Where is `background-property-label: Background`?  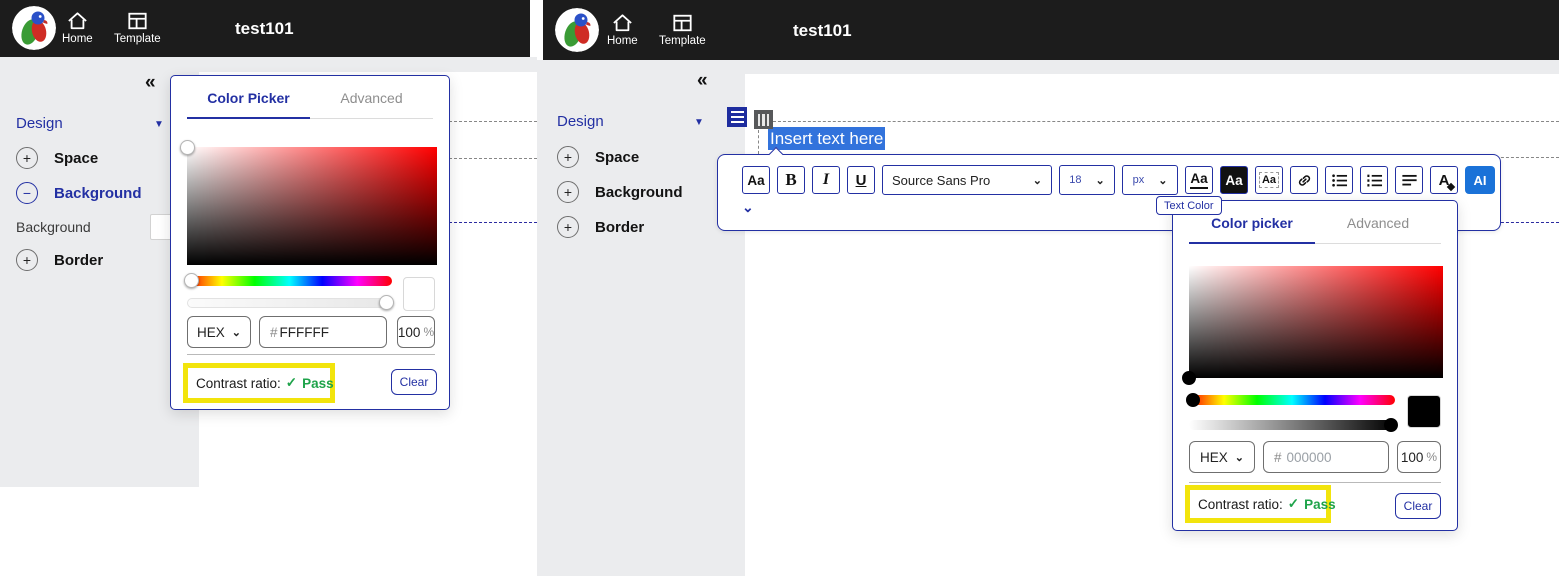
background-property-label: Background is located at coordinates (53, 227).